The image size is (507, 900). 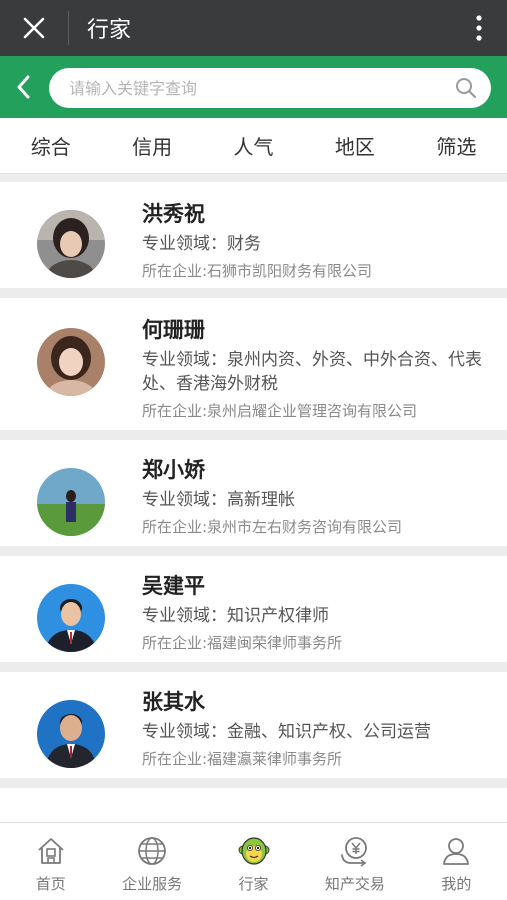 I want to click on expert-card: 郑小娇 专业领域：高新理帐 所在企业:泉州市左右财务咨询有限公司, so click(x=253, y=493).